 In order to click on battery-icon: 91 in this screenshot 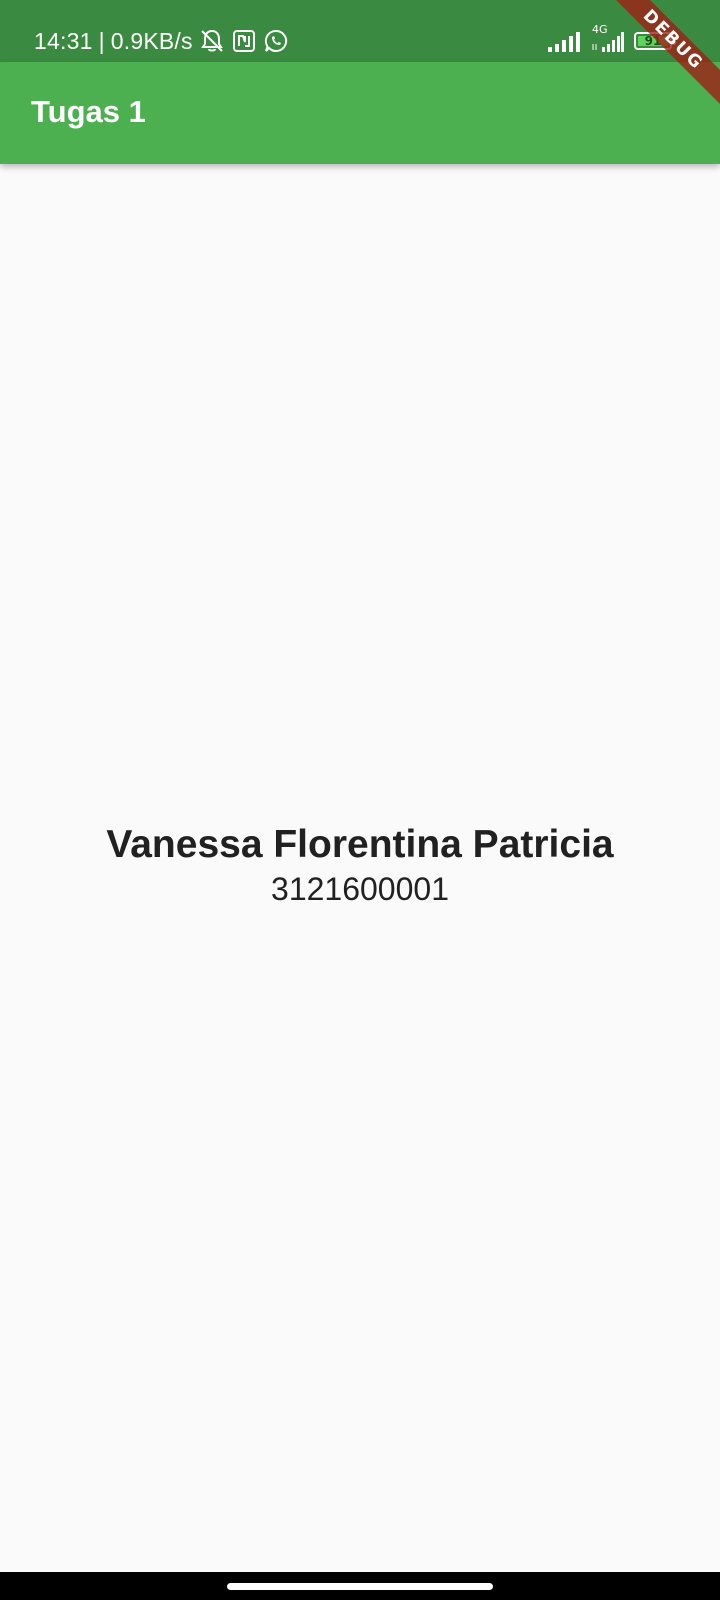, I will do `click(653, 41)`.